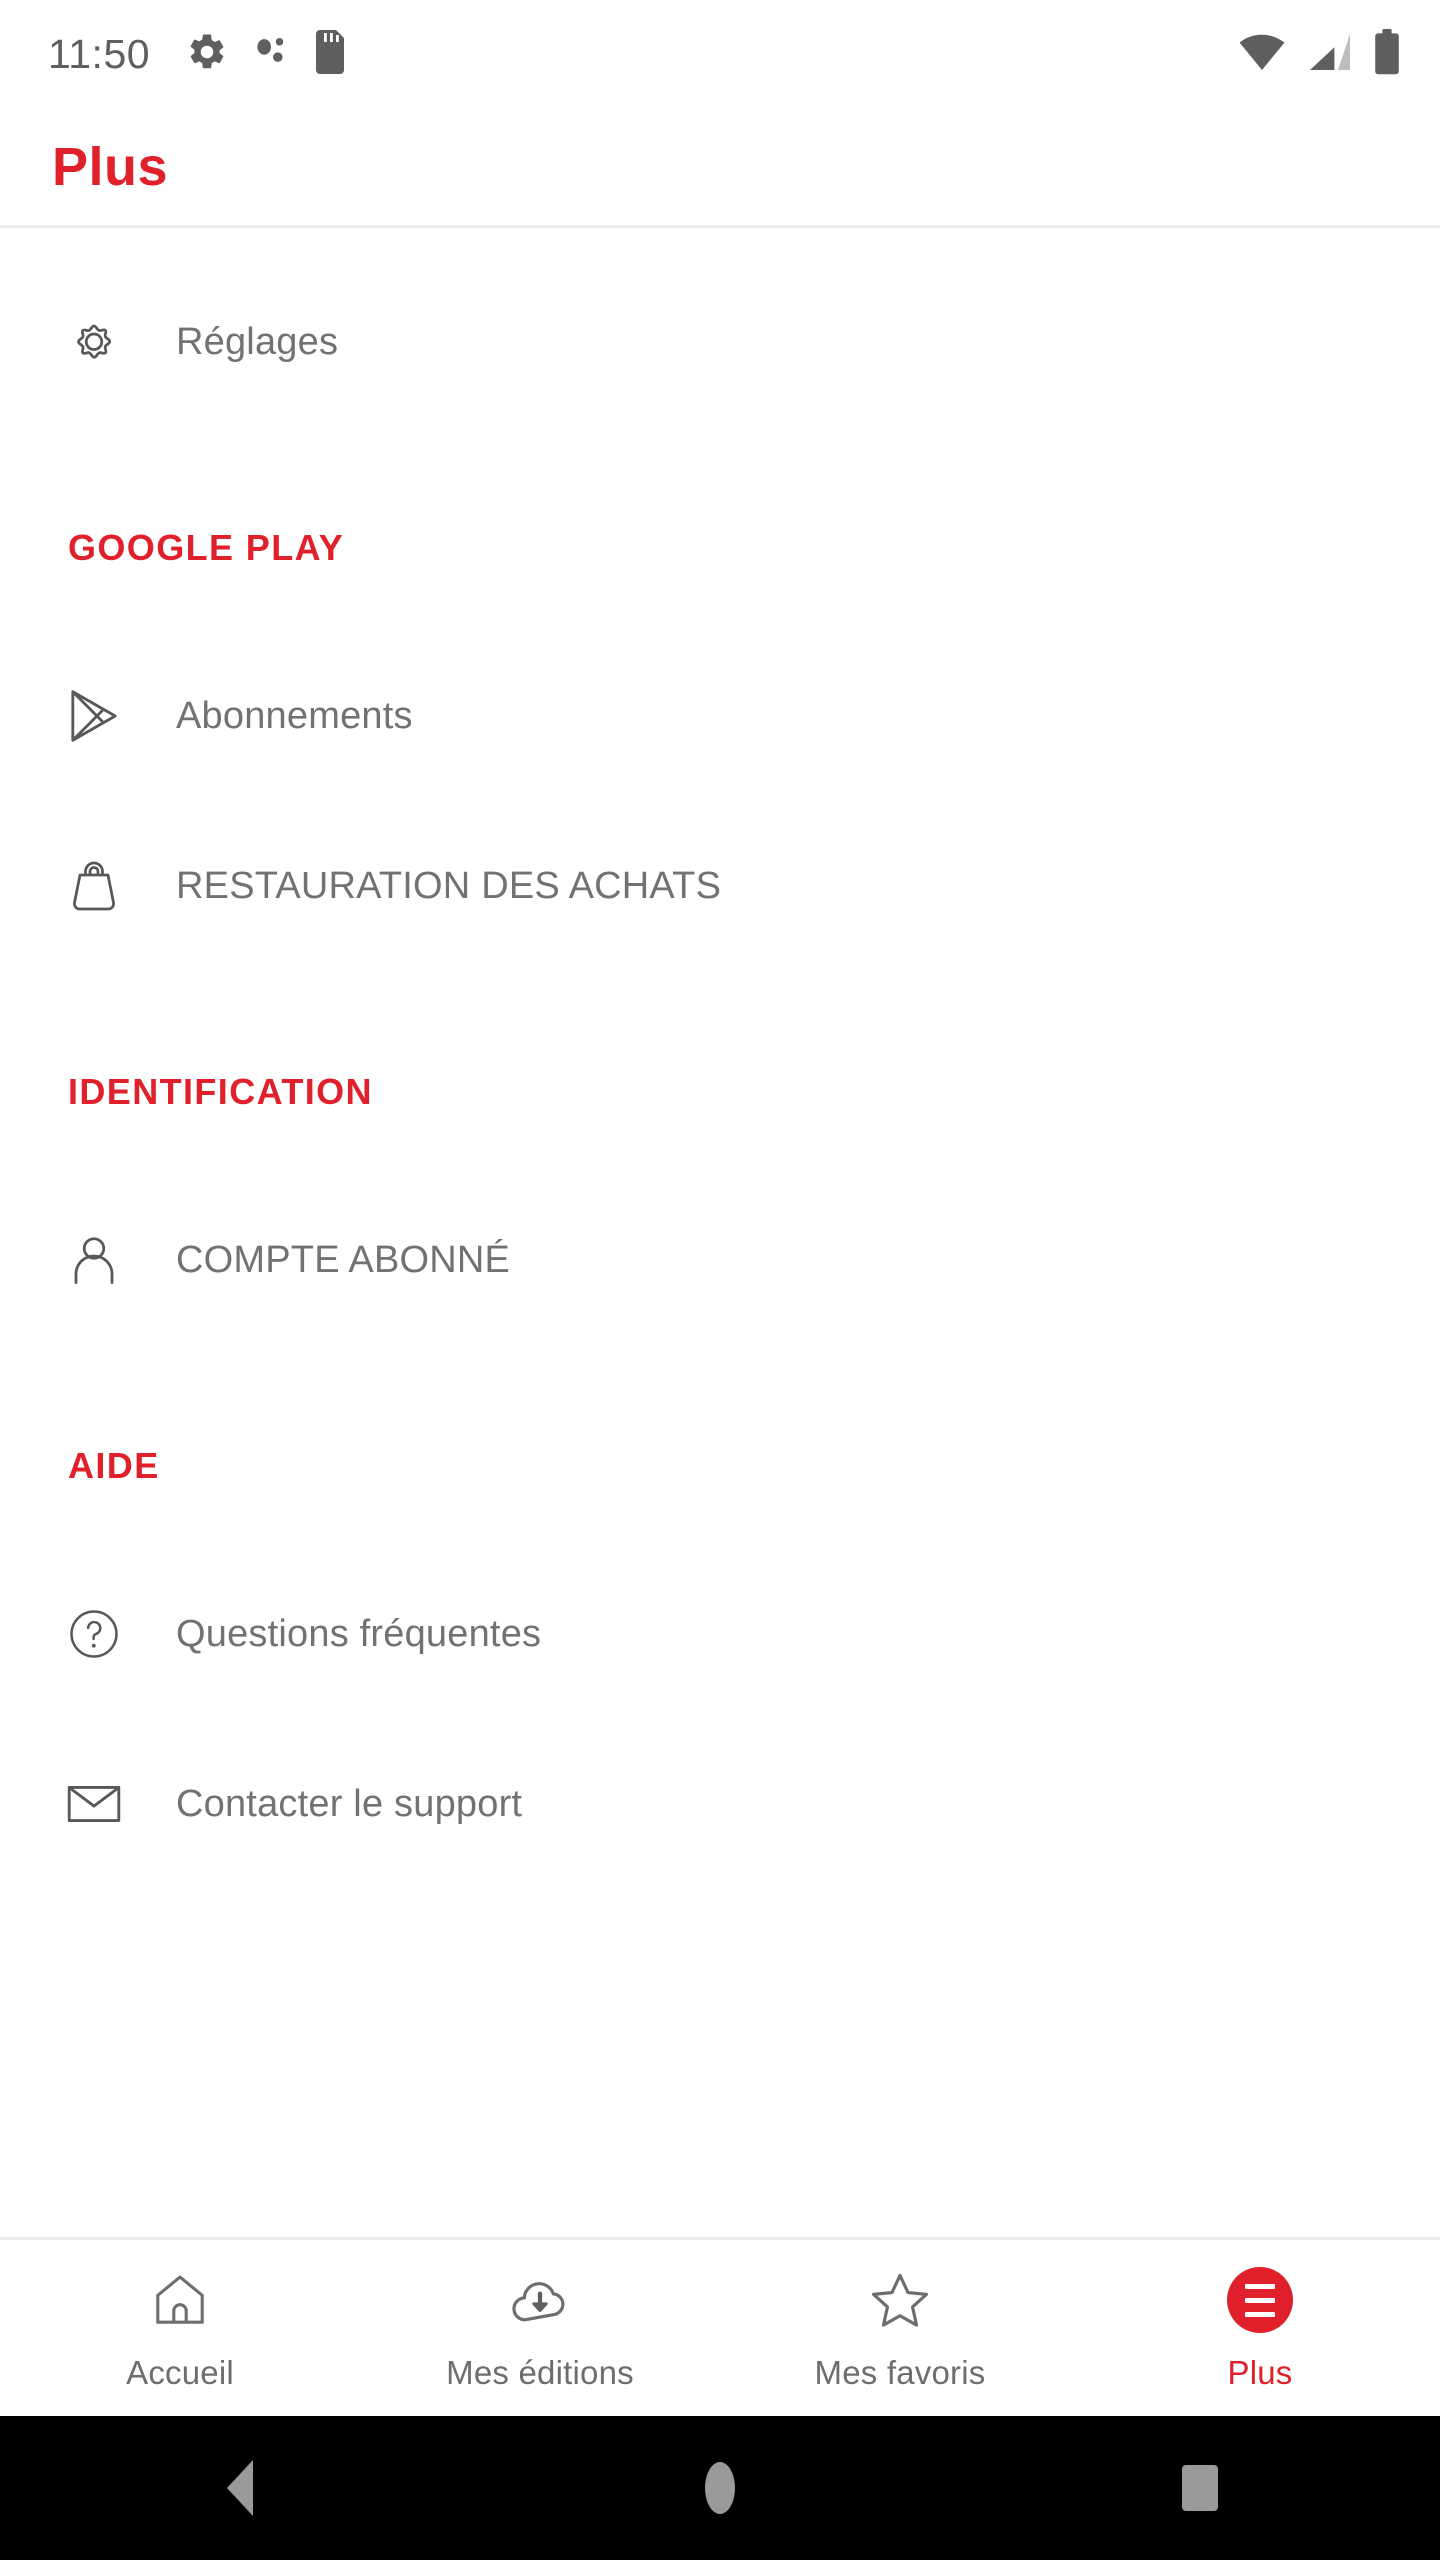  Describe the element at coordinates (99, 53) in the screenshot. I see `status-bar-clock: 11:50` at that location.